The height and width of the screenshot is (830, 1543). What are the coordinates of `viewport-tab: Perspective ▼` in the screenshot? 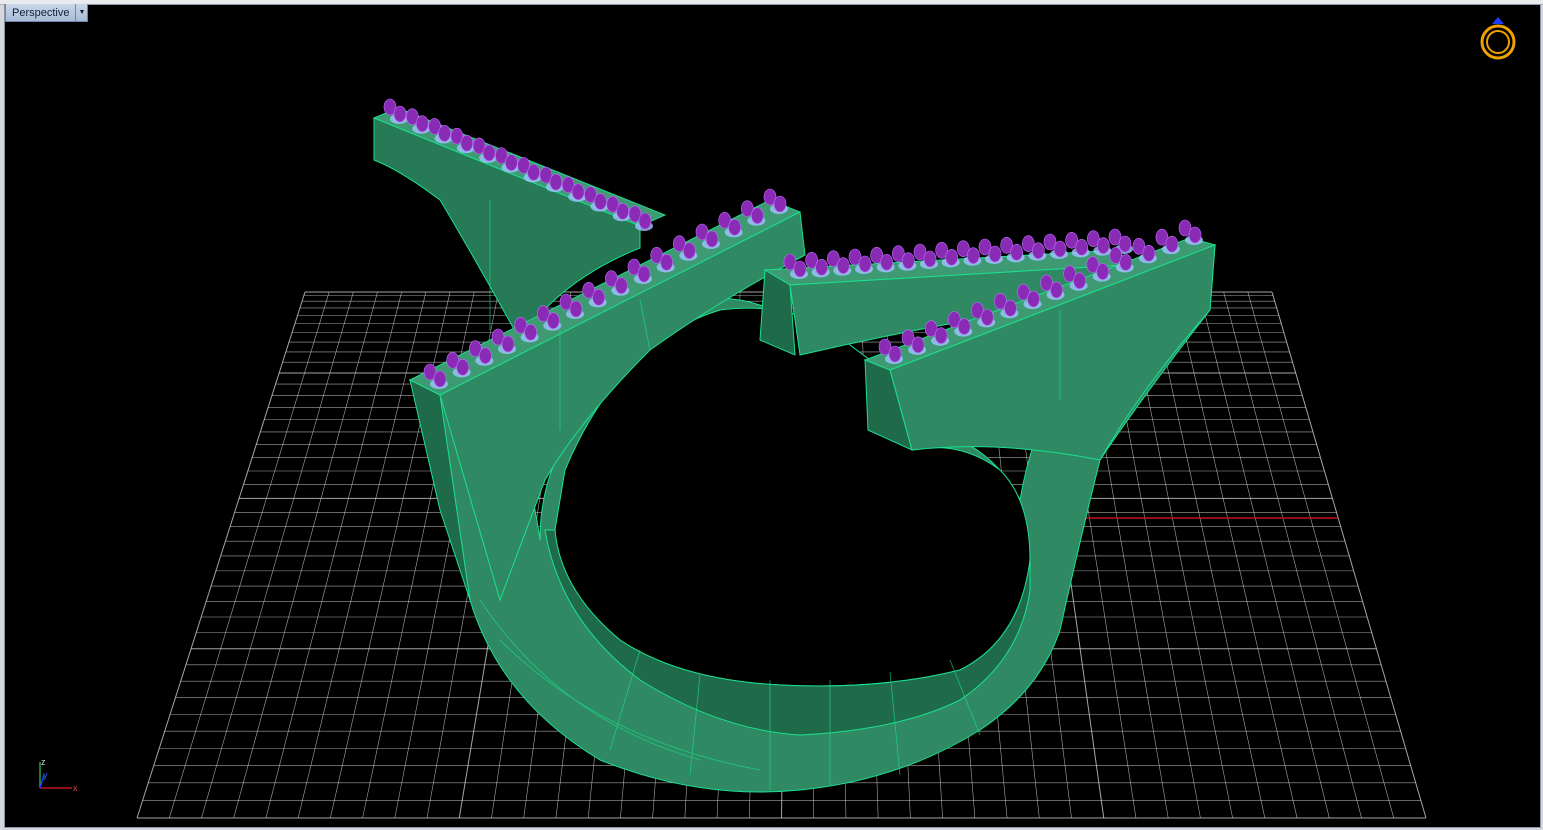 It's located at (47, 13).